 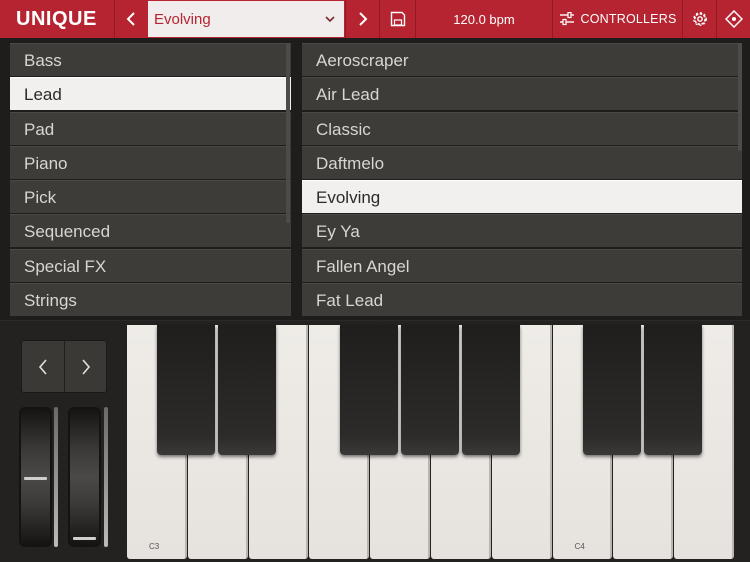 What do you see at coordinates (628, 19) in the screenshot?
I see `controllers-label: CONTROLLERS` at bounding box center [628, 19].